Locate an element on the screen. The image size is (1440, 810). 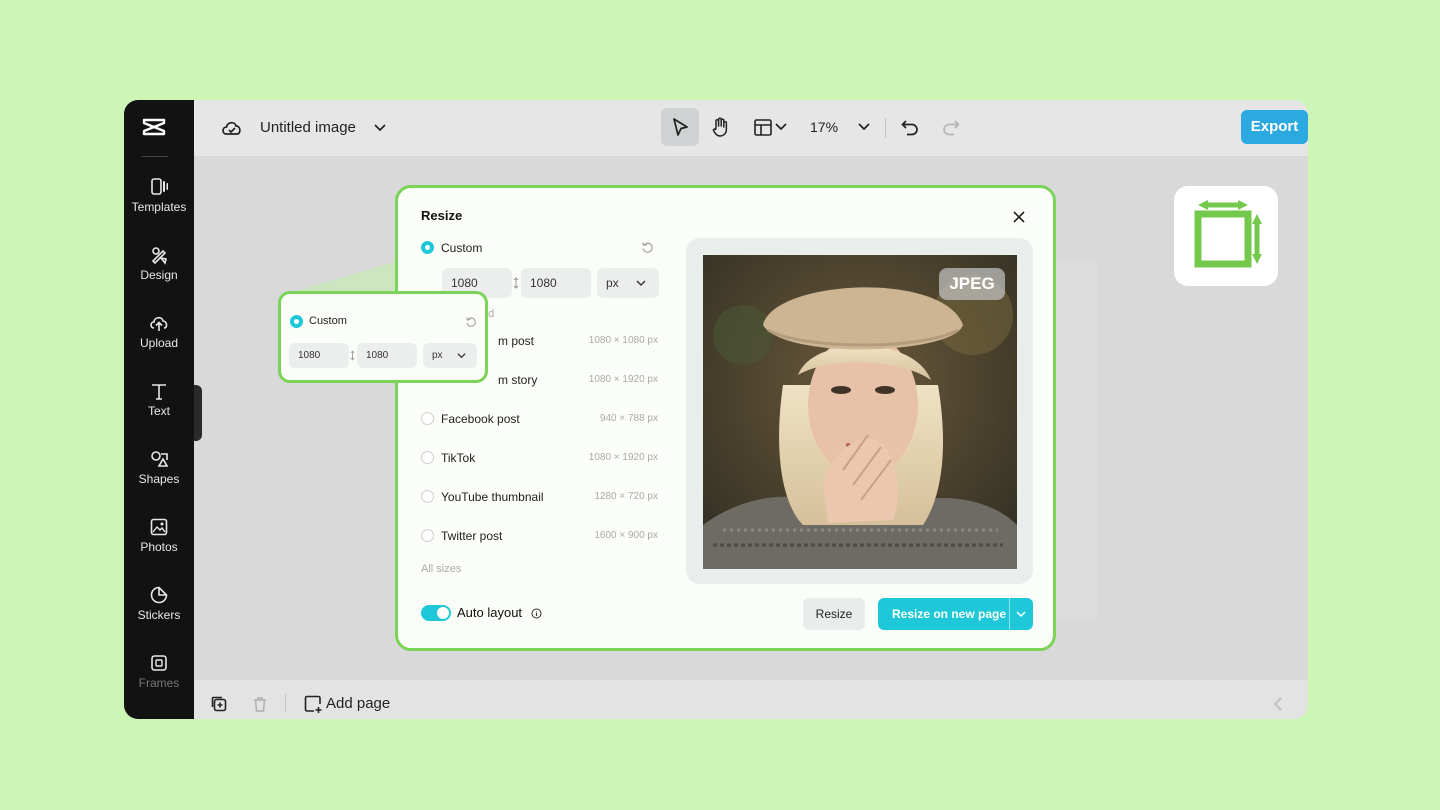
callout-custom-radio is located at coordinates (296, 321).